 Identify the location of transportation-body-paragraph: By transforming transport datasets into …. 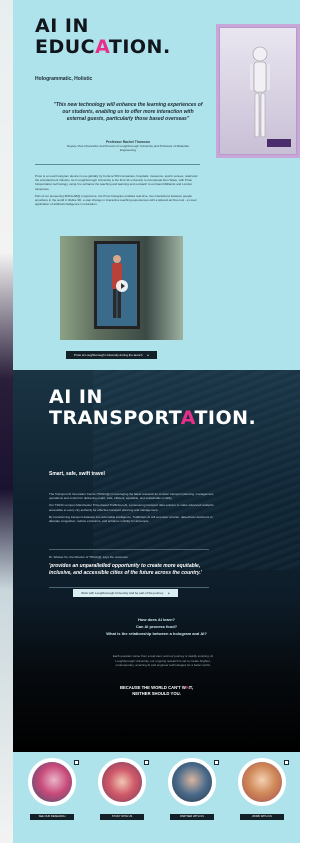
(131, 519).